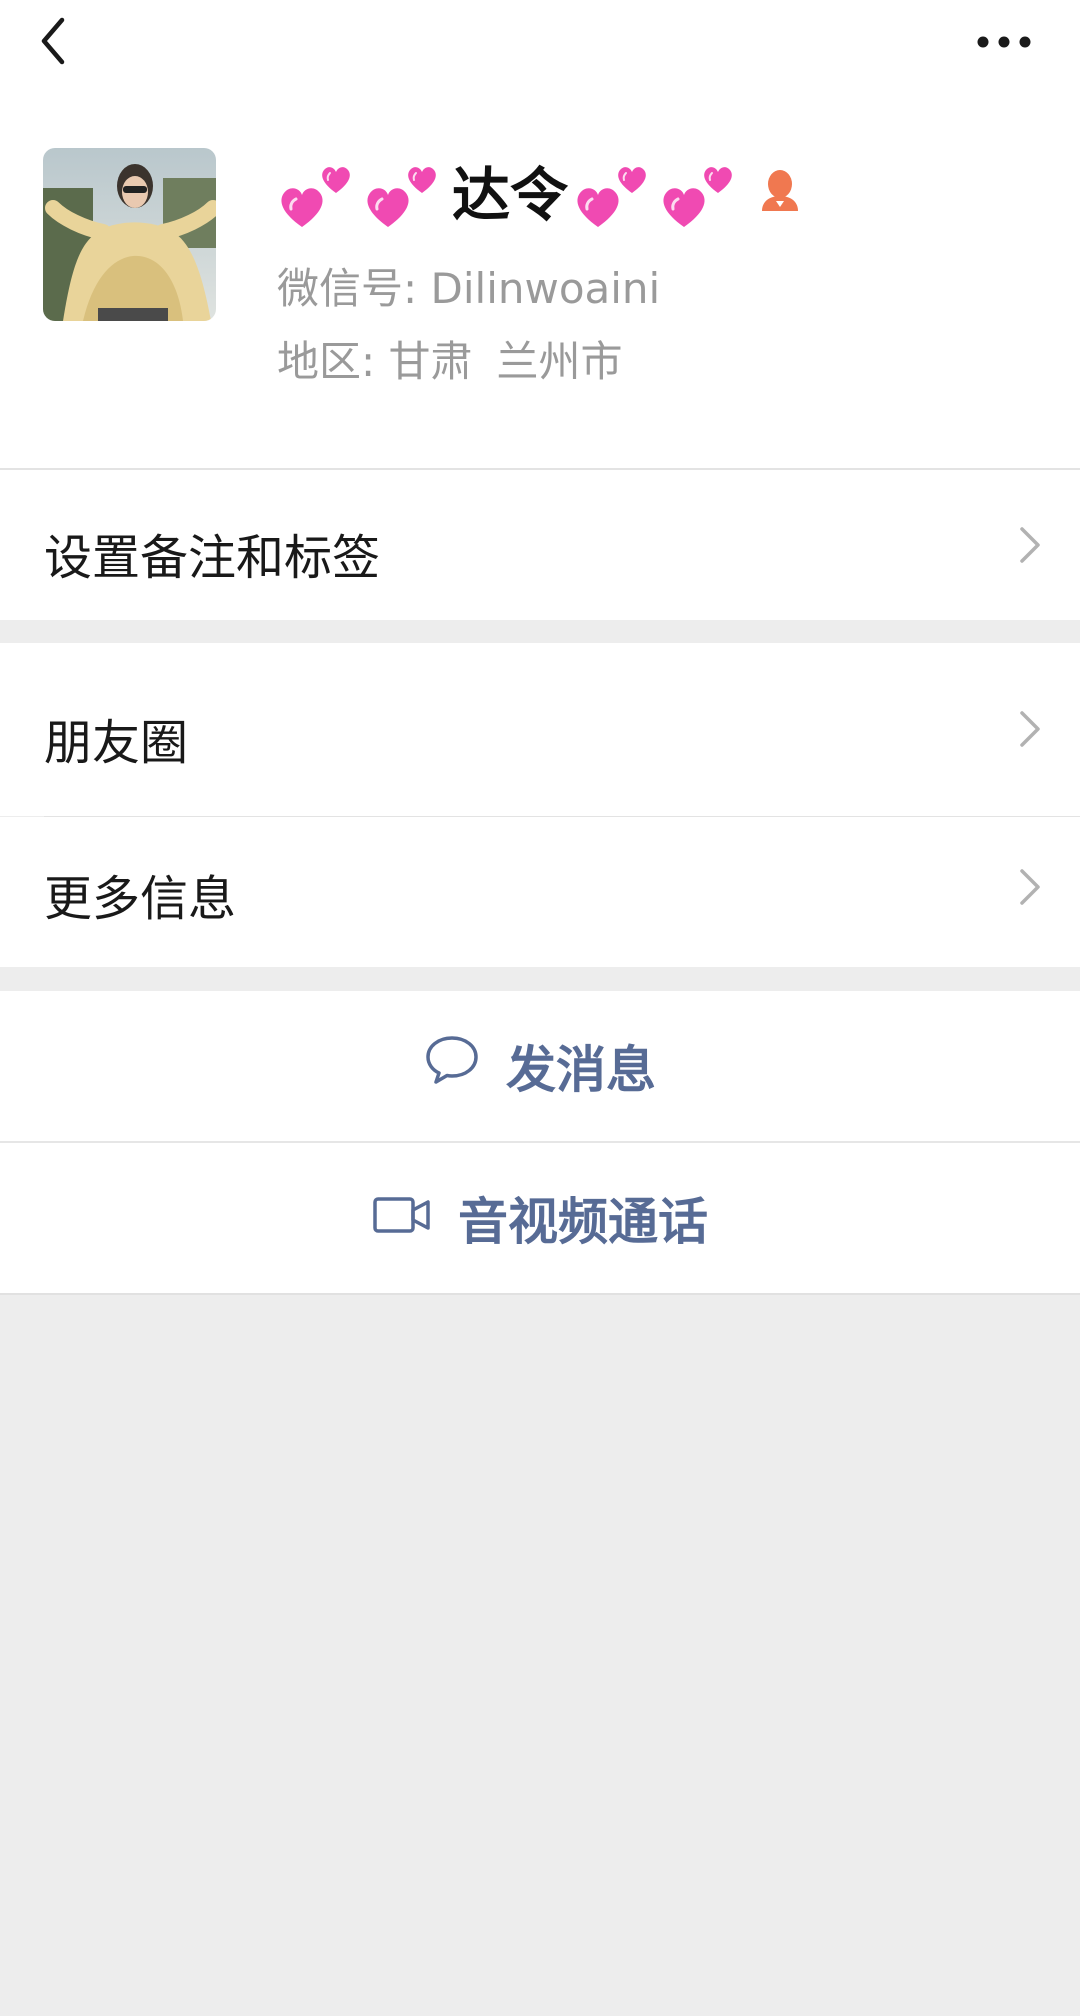  I want to click on nickname-row: 达令, so click(539, 195).